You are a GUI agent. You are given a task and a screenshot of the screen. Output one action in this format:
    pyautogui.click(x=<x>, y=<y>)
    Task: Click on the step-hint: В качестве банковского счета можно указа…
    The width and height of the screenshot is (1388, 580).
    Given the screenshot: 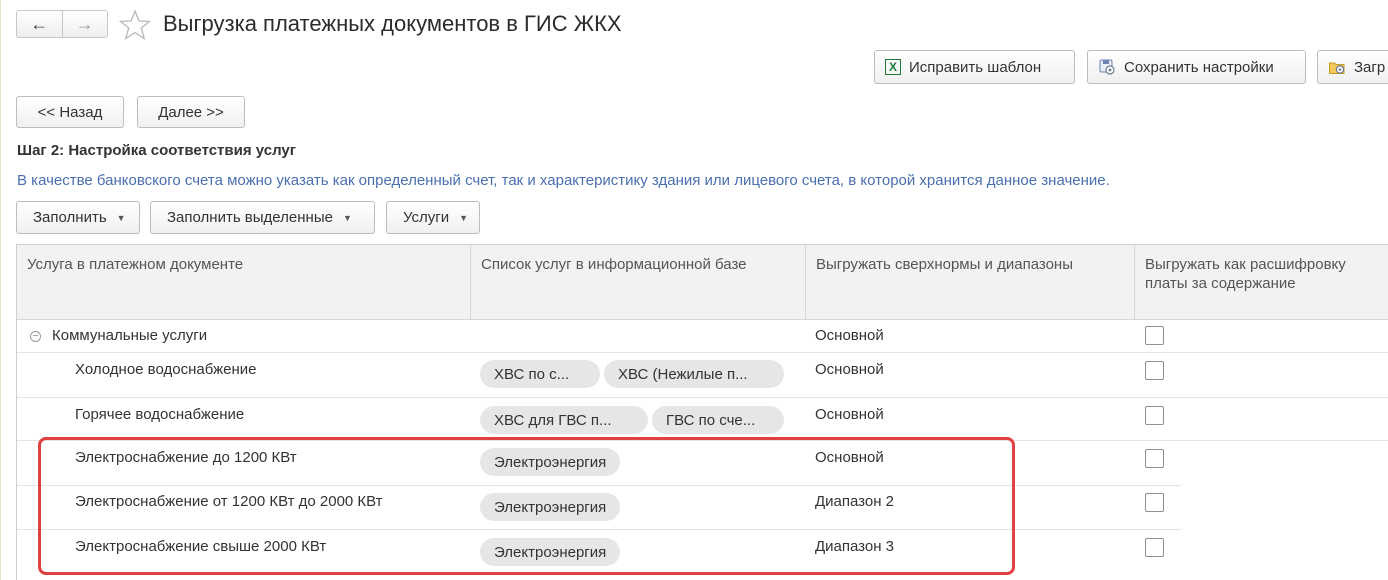 What is the action you would take?
    pyautogui.click(x=563, y=180)
    